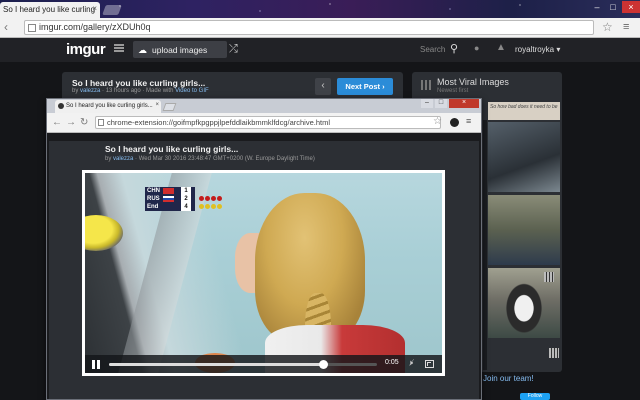  I want to click on forward-arrow-icon: →, so click(71, 122).